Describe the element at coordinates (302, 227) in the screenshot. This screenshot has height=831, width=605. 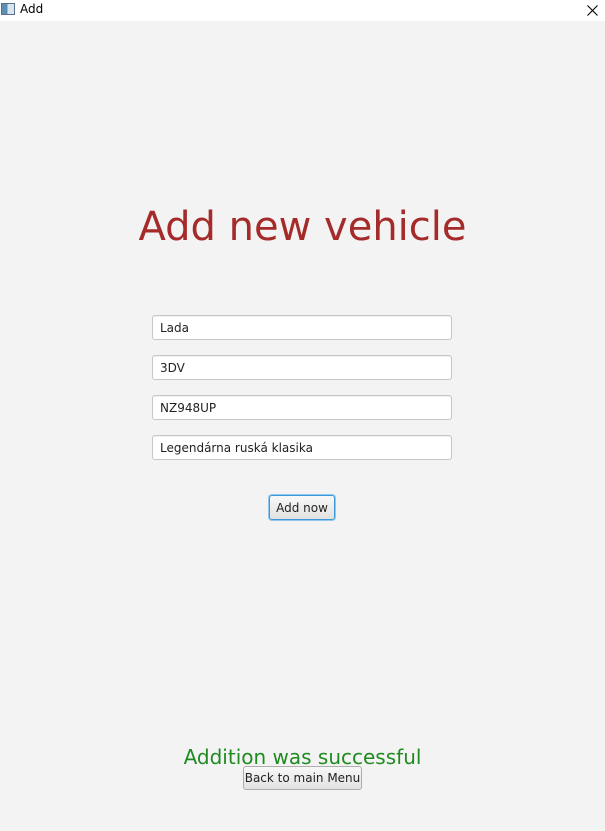
I see `page-title: Add new vehicle` at that location.